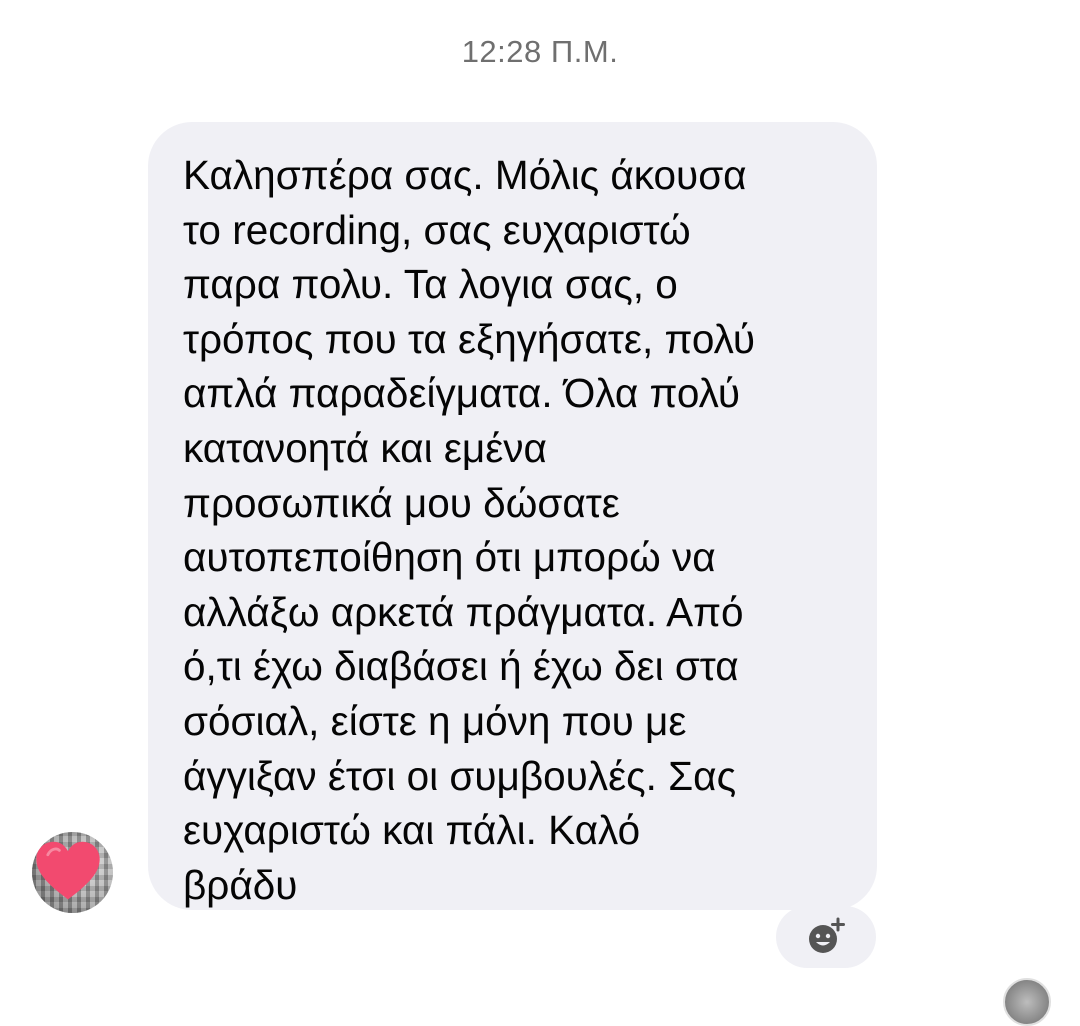 This screenshot has height=1026, width=1080. What do you see at coordinates (1027, 1002) in the screenshot?
I see `seen-avatar` at bounding box center [1027, 1002].